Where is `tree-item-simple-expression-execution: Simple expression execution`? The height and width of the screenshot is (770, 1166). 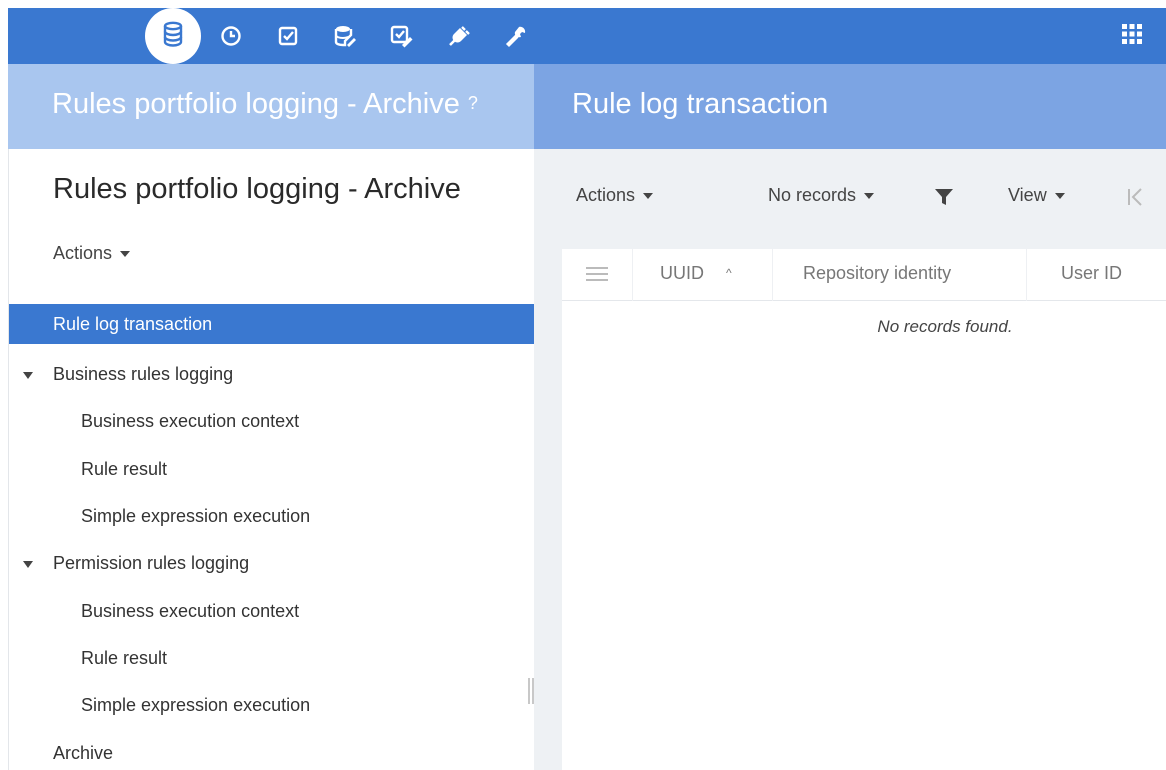
tree-item-simple-expression-execution: Simple expression execution is located at coordinates (272, 516).